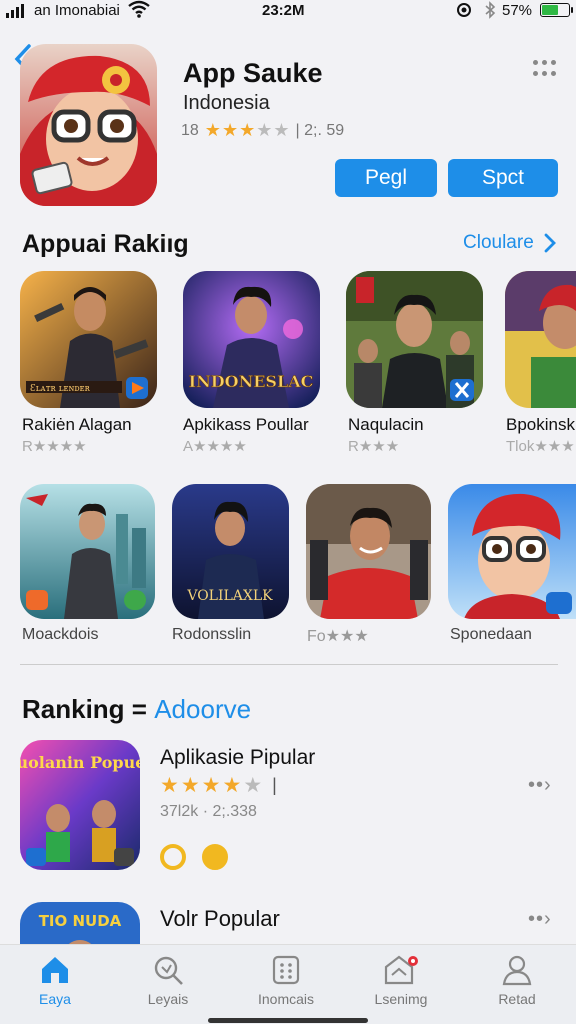 The height and width of the screenshot is (1024, 576). Describe the element at coordinates (168, 970) in the screenshot. I see `search-icon` at that location.